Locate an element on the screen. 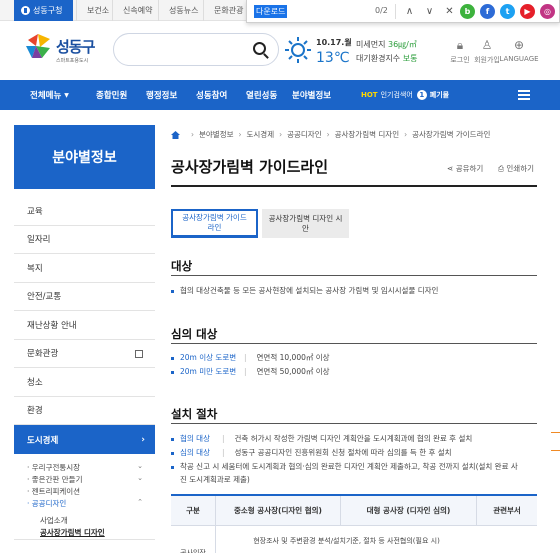 The width and height of the screenshot is (560, 553). external-link-icon is located at coordinates (139, 353).